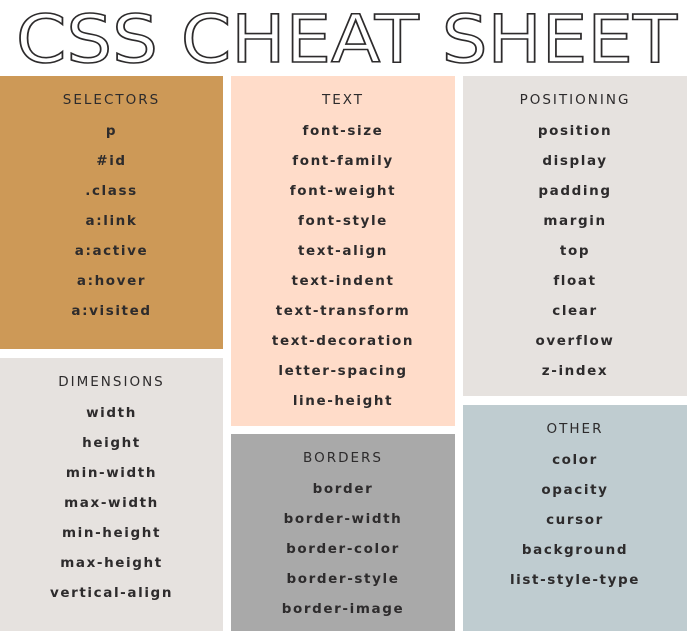 The image size is (687, 631). I want to click on property-item: min-width, so click(111, 473).